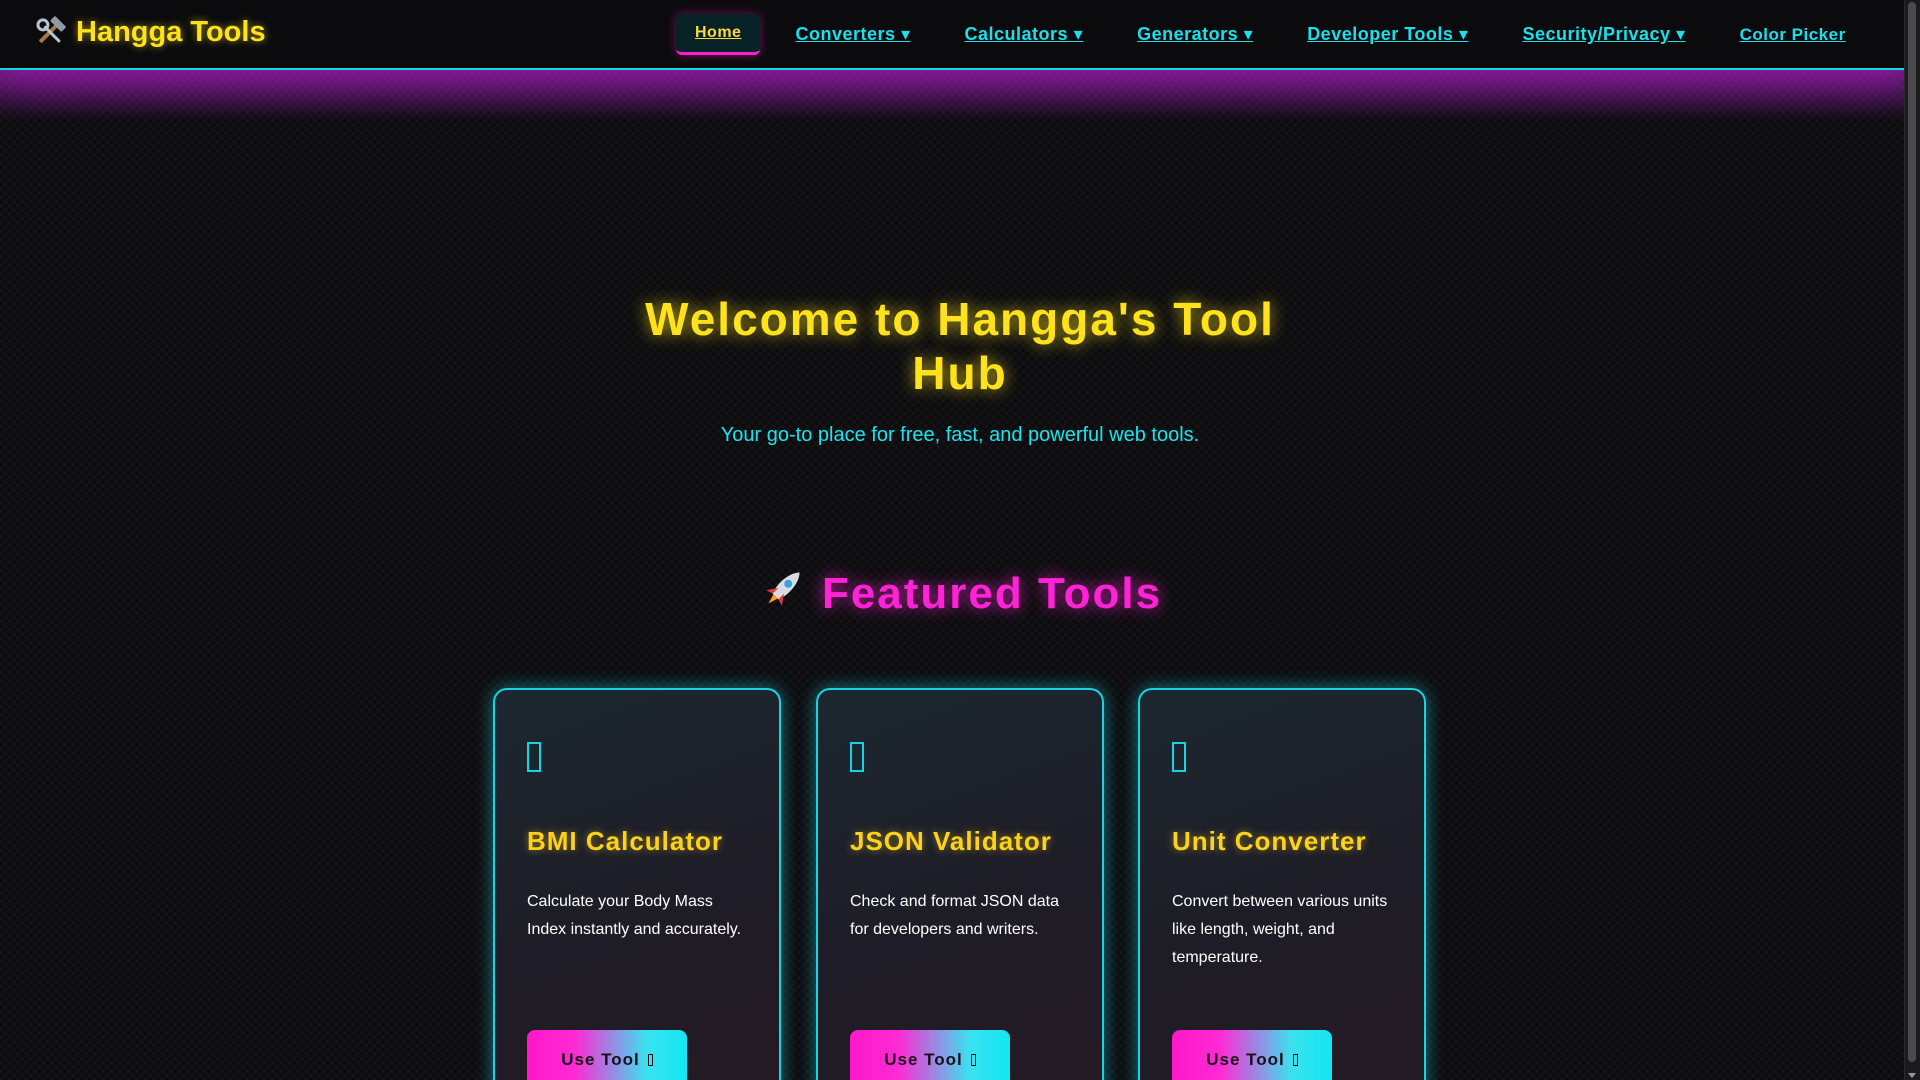 The width and height of the screenshot is (1920, 1080). I want to click on scroll-down-arrow-icon, so click(1912, 1075).